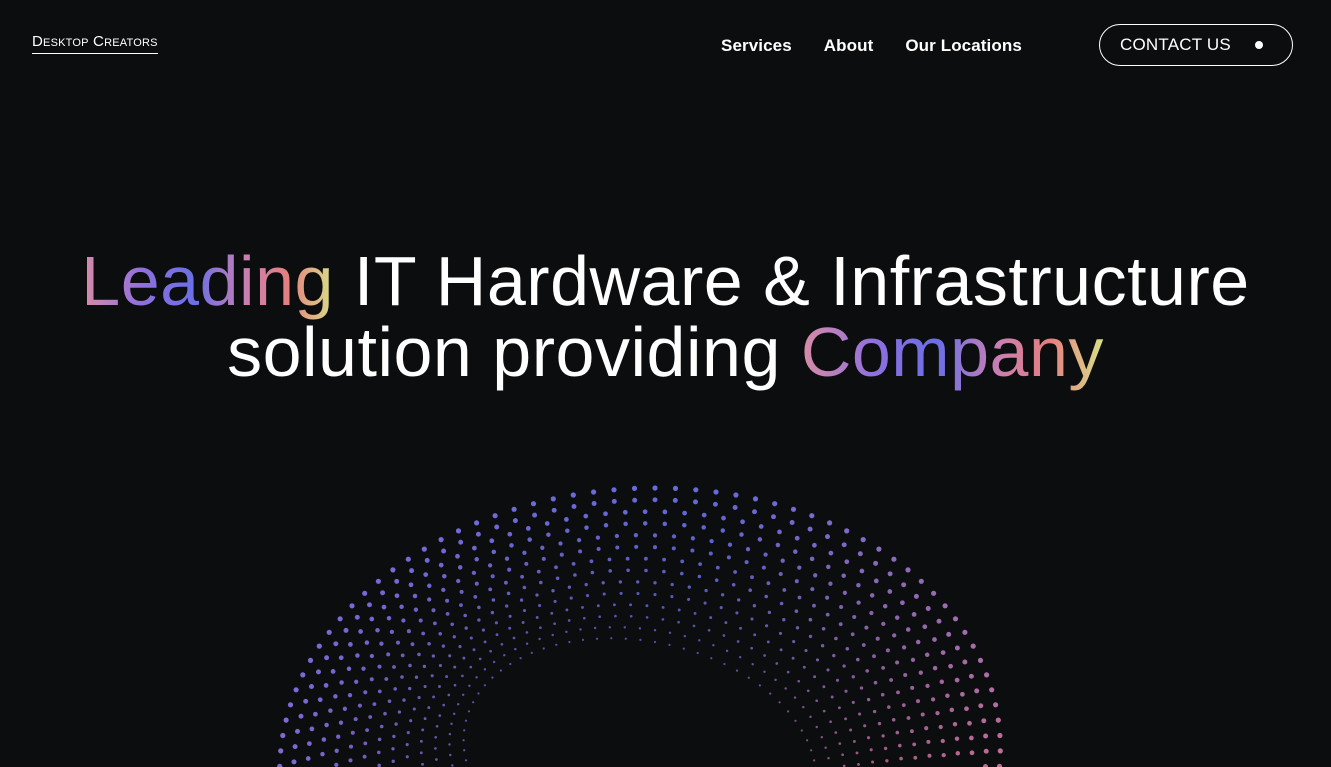 This screenshot has height=767, width=1331. Describe the element at coordinates (1175, 44) in the screenshot. I see `contact-us-label: CONTACT US` at that location.